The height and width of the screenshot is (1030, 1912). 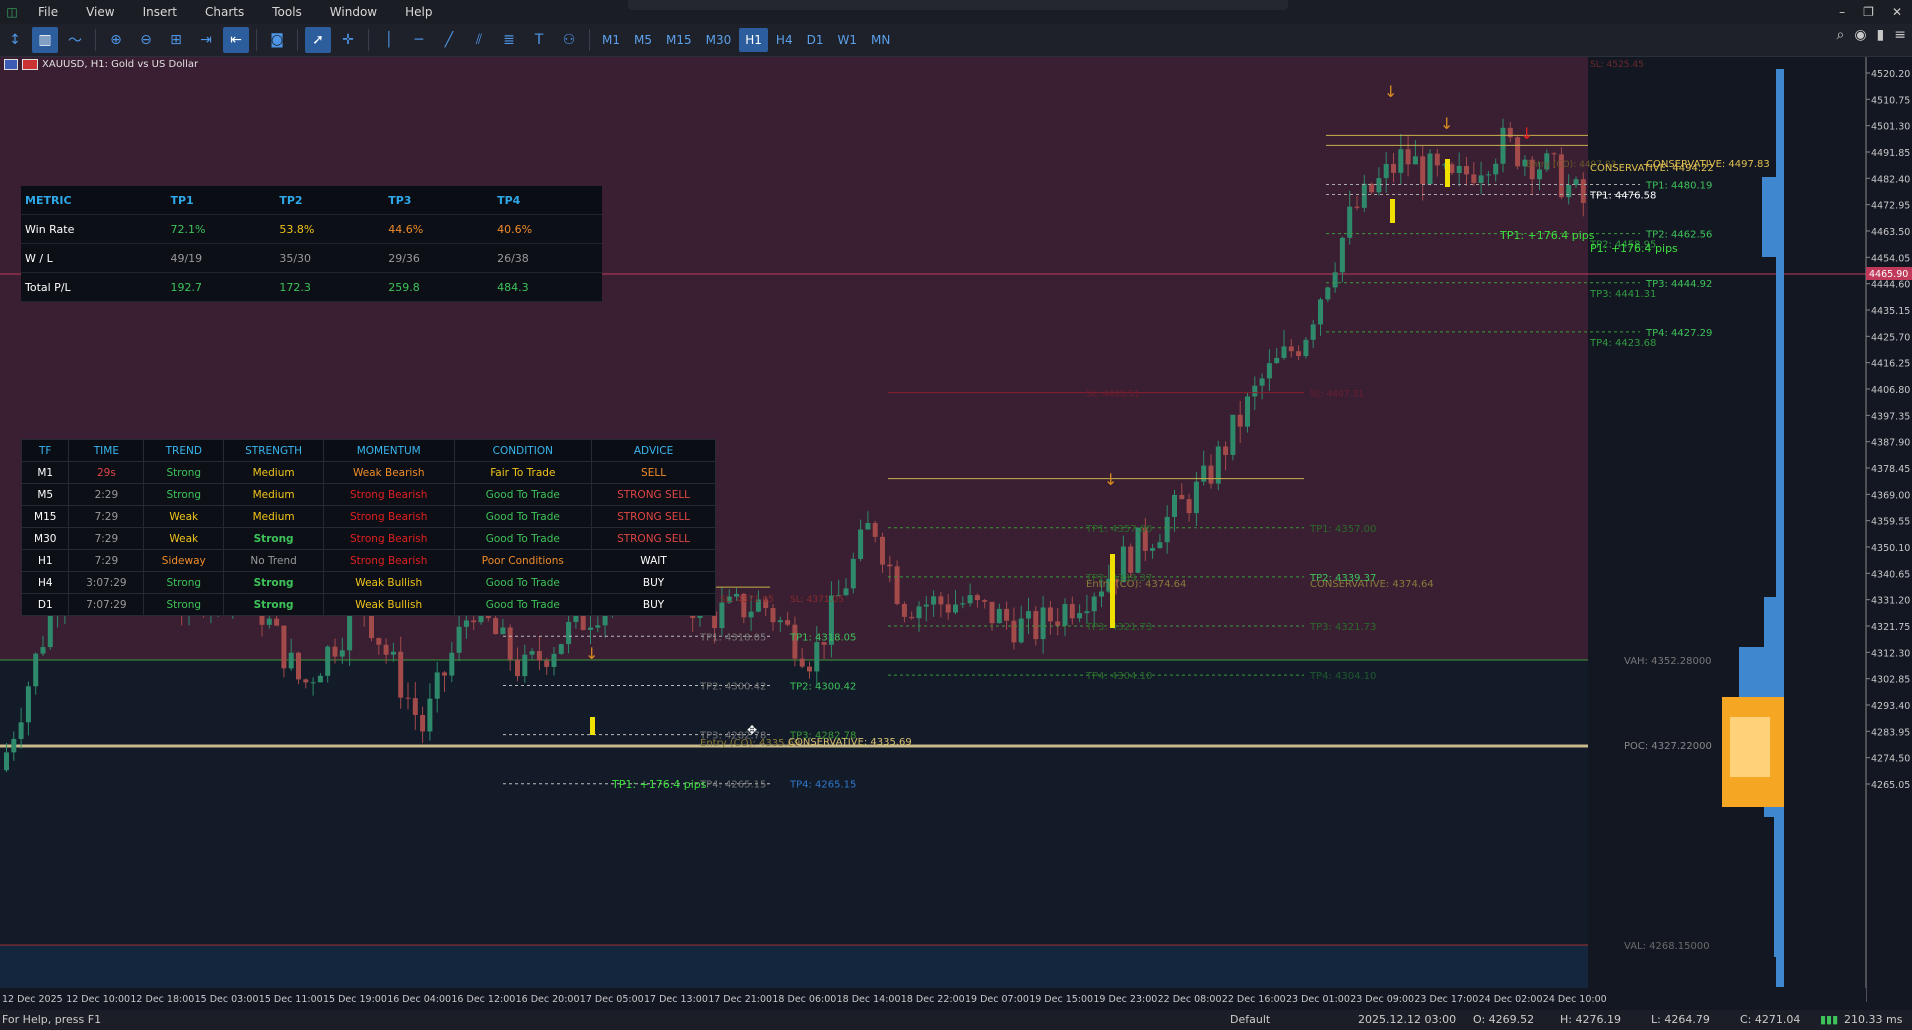 I want to click on timeframe-m15: M15, so click(x=679, y=40).